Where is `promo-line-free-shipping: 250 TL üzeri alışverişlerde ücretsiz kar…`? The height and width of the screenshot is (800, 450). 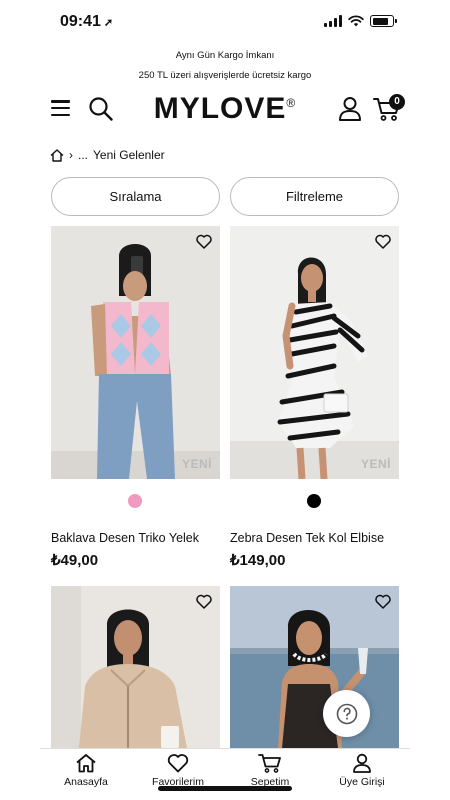 promo-line-free-shipping: 250 TL üzeri alışverişlerde ücretsiz kar… is located at coordinates (225, 75).